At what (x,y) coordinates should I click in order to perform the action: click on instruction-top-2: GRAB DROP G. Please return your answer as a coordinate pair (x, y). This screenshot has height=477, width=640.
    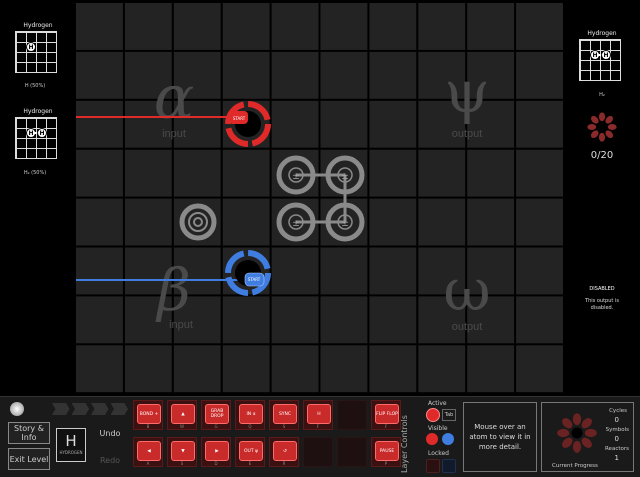
    Looking at the image, I should click on (216, 415).